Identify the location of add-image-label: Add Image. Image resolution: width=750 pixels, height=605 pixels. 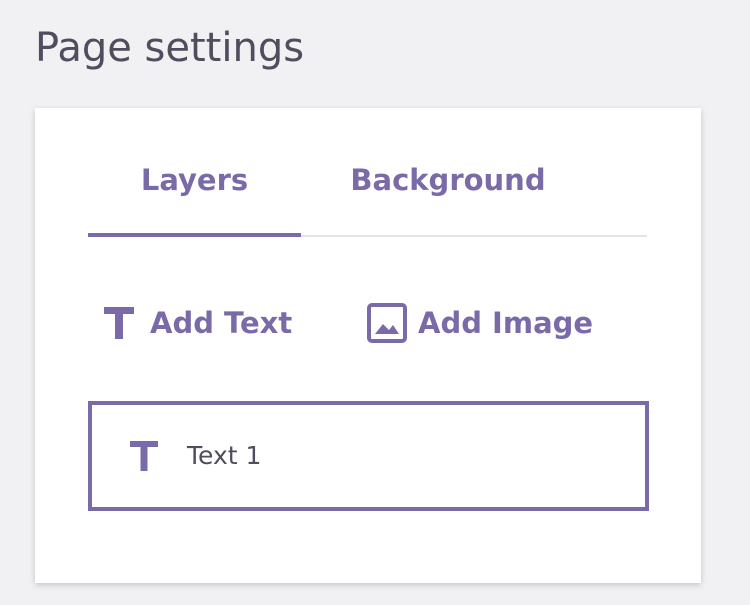
(506, 323).